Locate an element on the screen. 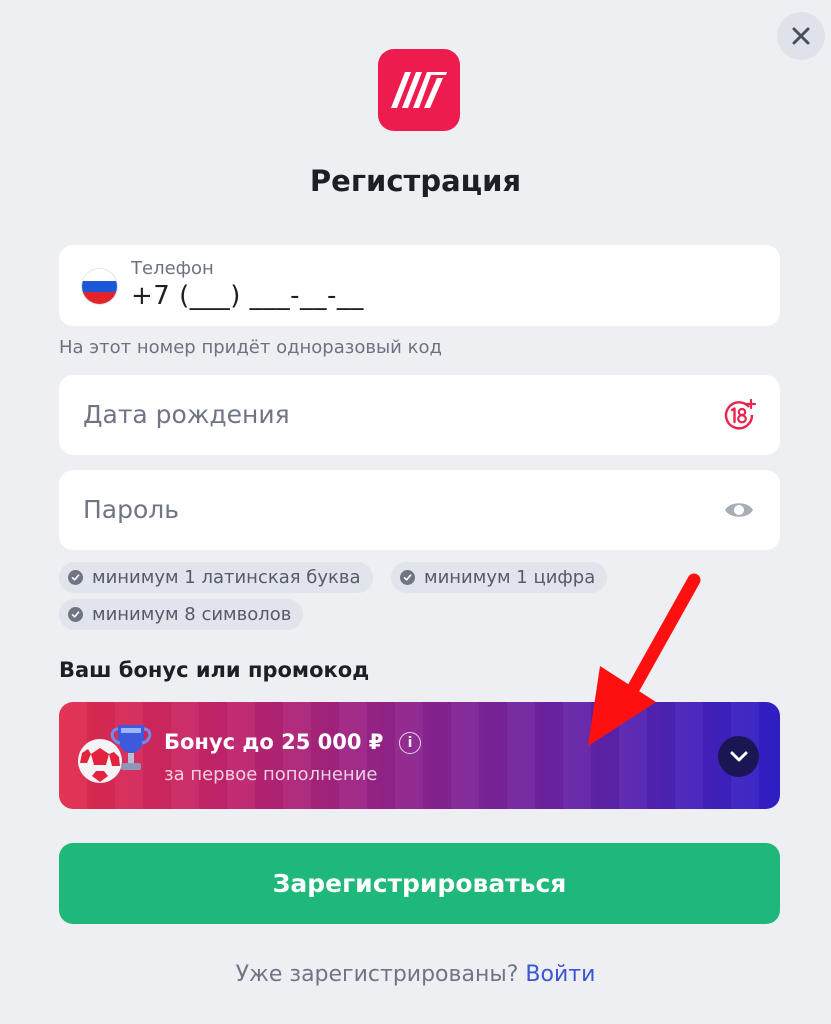 The image size is (831, 1024). age-18-plus-icon is located at coordinates (739, 415).